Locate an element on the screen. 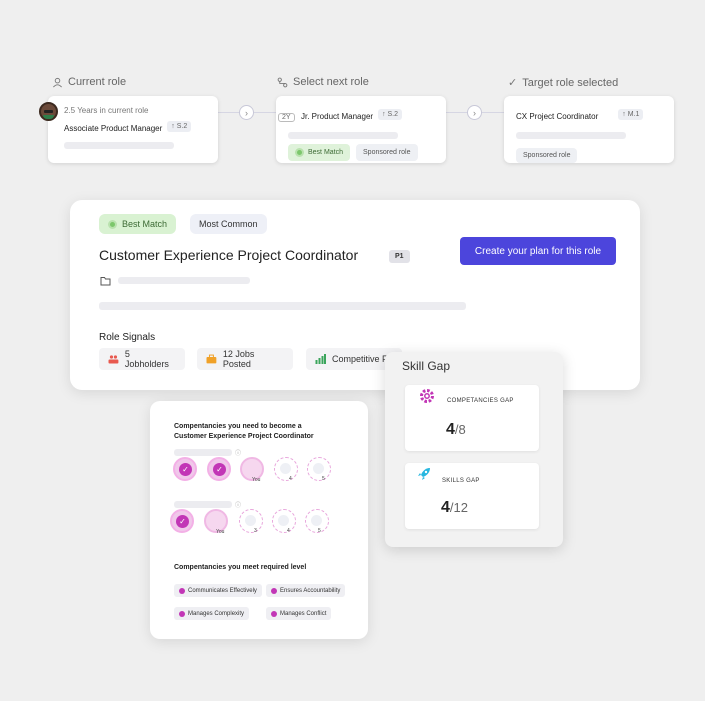  competency-tag: Communicates Effectively is located at coordinates (218, 590).